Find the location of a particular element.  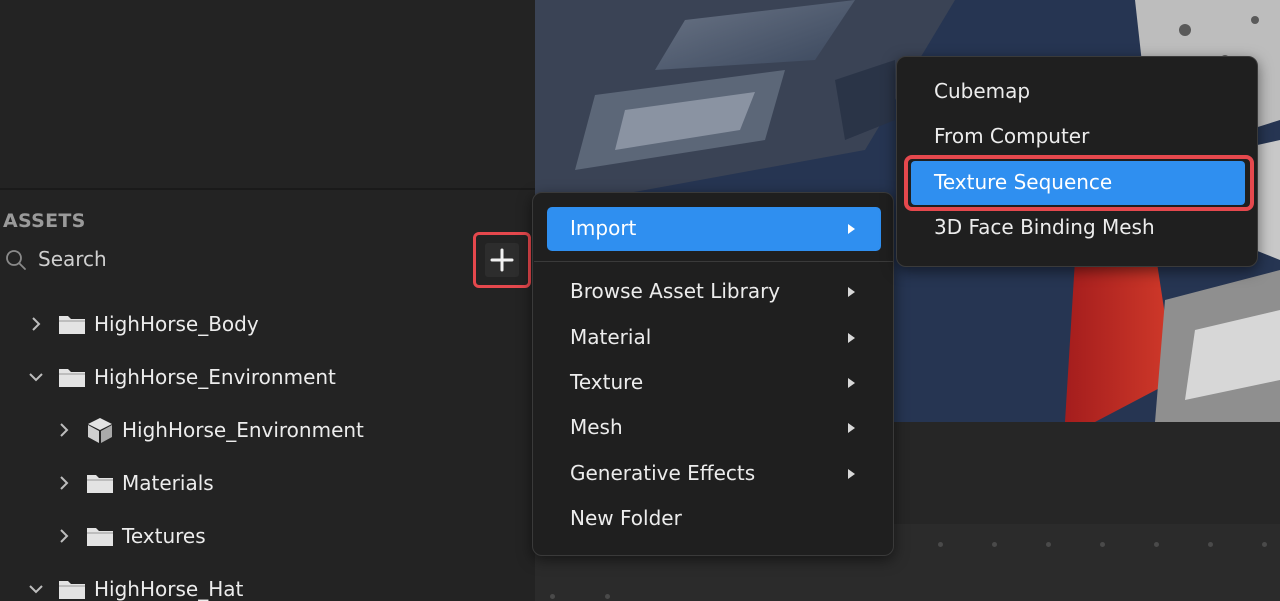

add-button-highlight is located at coordinates (502, 260).